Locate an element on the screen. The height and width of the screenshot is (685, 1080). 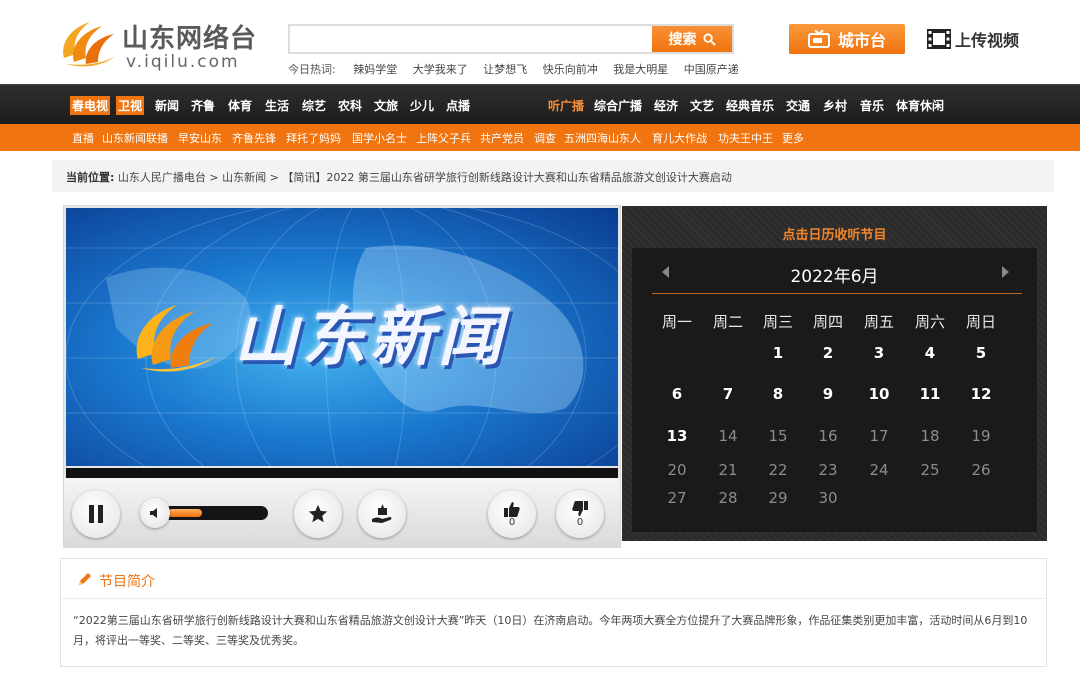
speaker-icon is located at coordinates (153, 513).